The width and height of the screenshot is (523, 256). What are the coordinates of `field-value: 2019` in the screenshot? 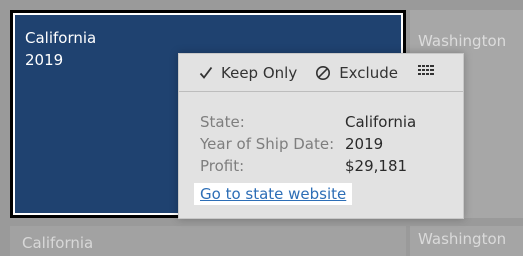 It's located at (364, 144).